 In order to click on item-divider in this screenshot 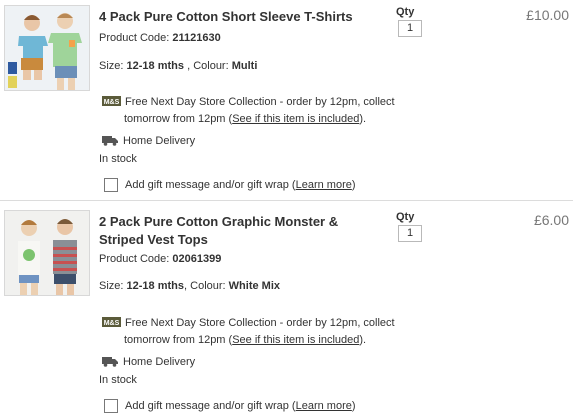, I will do `click(286, 200)`.